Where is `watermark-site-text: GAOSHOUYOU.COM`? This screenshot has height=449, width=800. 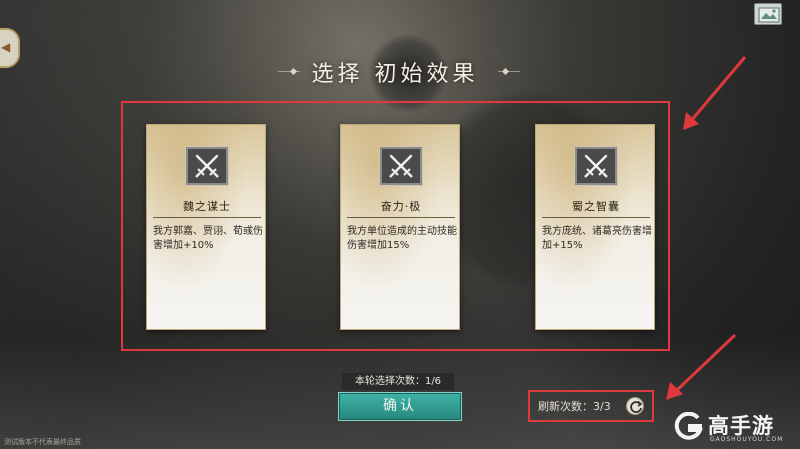 watermark-site-text: GAOSHOUYOU.COM is located at coordinates (747, 439).